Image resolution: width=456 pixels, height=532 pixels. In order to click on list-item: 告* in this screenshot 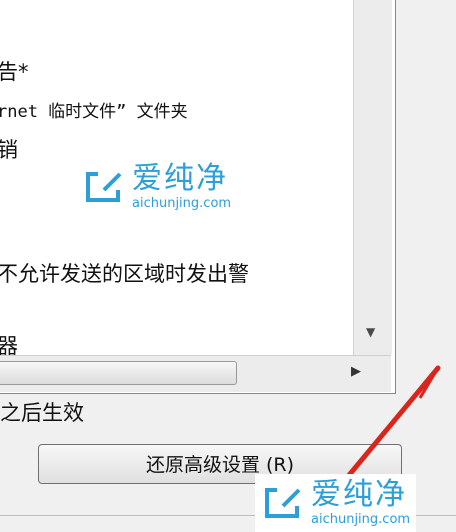, I will do `click(14, 72)`.